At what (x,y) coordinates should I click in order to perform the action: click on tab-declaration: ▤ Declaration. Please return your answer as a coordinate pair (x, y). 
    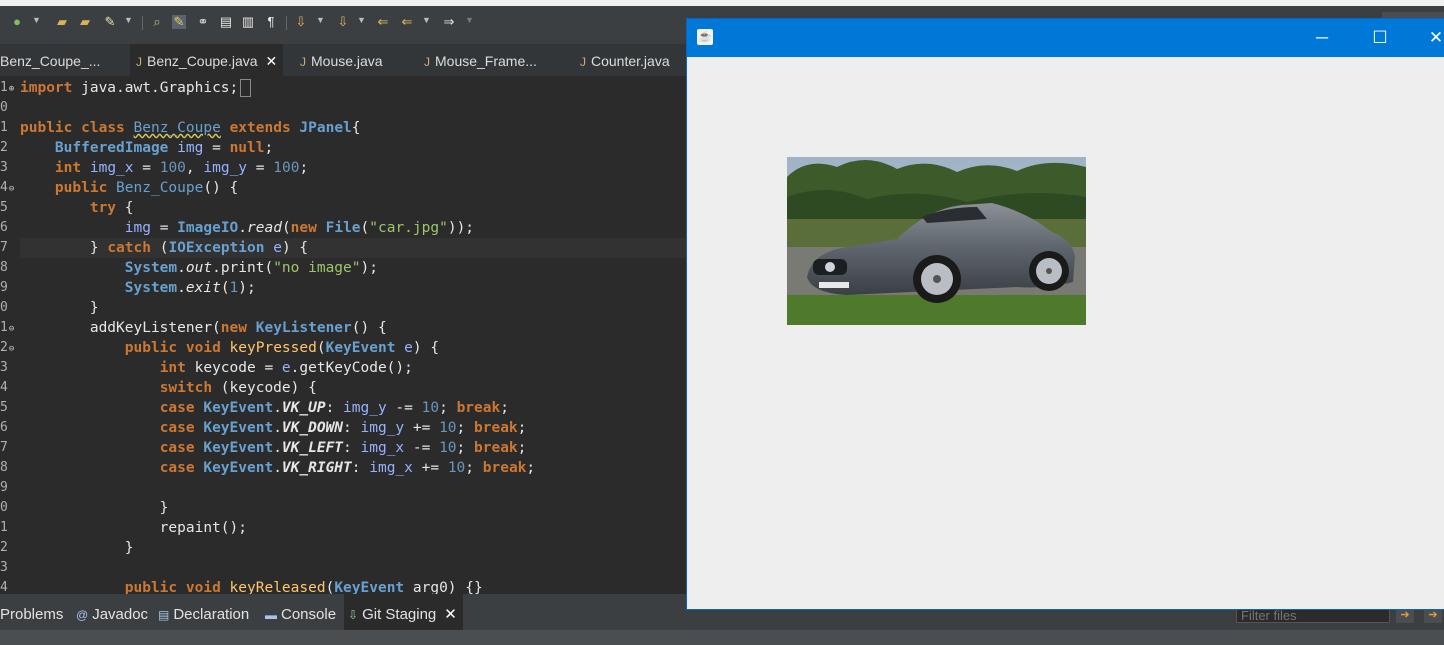
    Looking at the image, I should click on (203, 612).